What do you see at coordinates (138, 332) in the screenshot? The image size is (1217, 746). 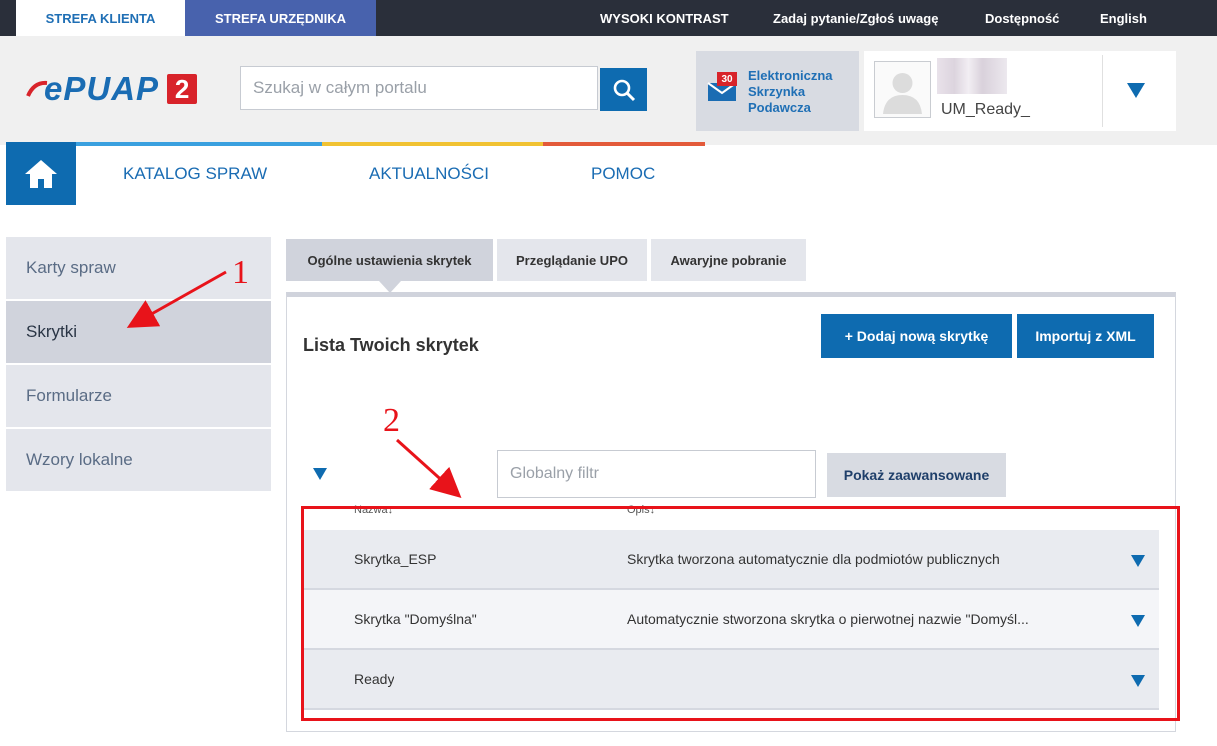 I see `sidebar-item-skrytki: Skrytki` at bounding box center [138, 332].